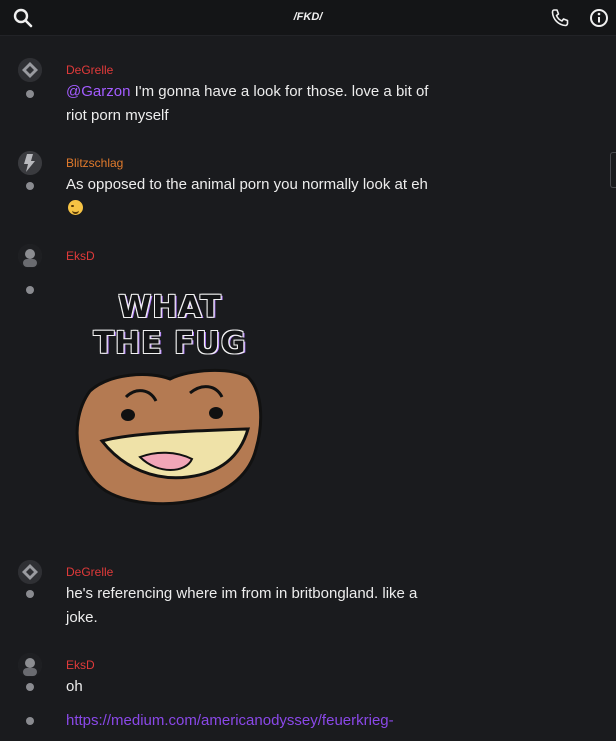 The image size is (616, 741). I want to click on meme-image: WHAT THE FUG, so click(170, 403).